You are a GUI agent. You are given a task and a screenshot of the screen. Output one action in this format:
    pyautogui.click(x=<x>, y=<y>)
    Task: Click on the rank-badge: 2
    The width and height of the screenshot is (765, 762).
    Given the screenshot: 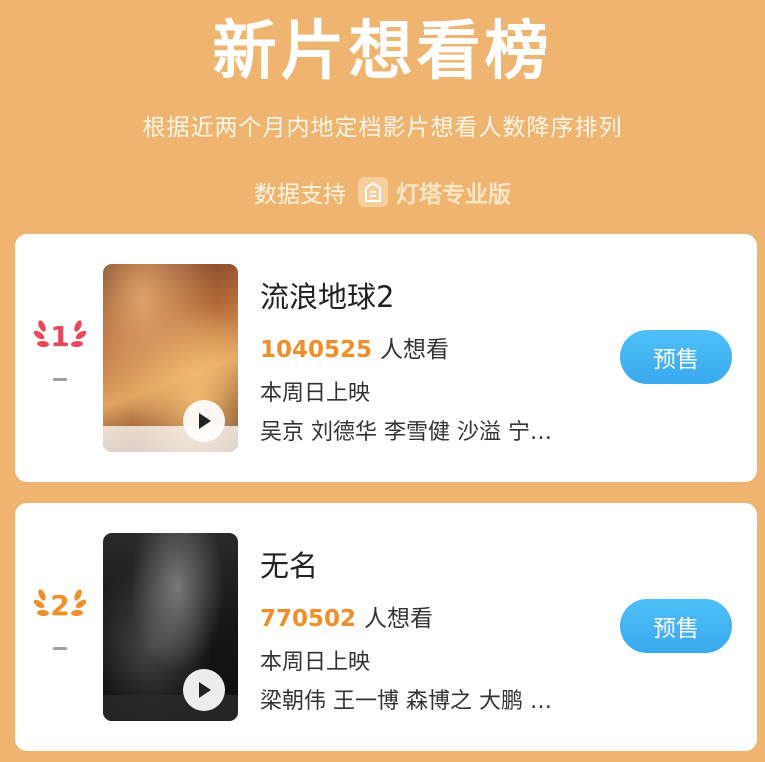 What is the action you would take?
    pyautogui.click(x=60, y=617)
    